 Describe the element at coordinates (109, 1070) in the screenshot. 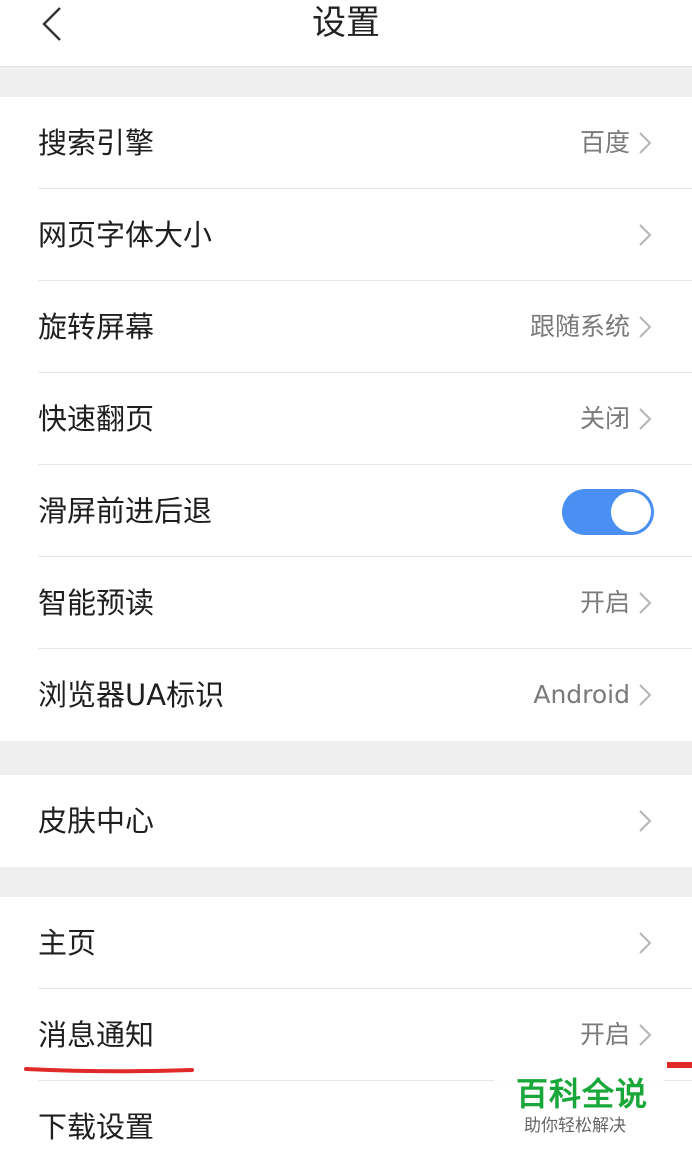

I see `highlight-underline` at that location.